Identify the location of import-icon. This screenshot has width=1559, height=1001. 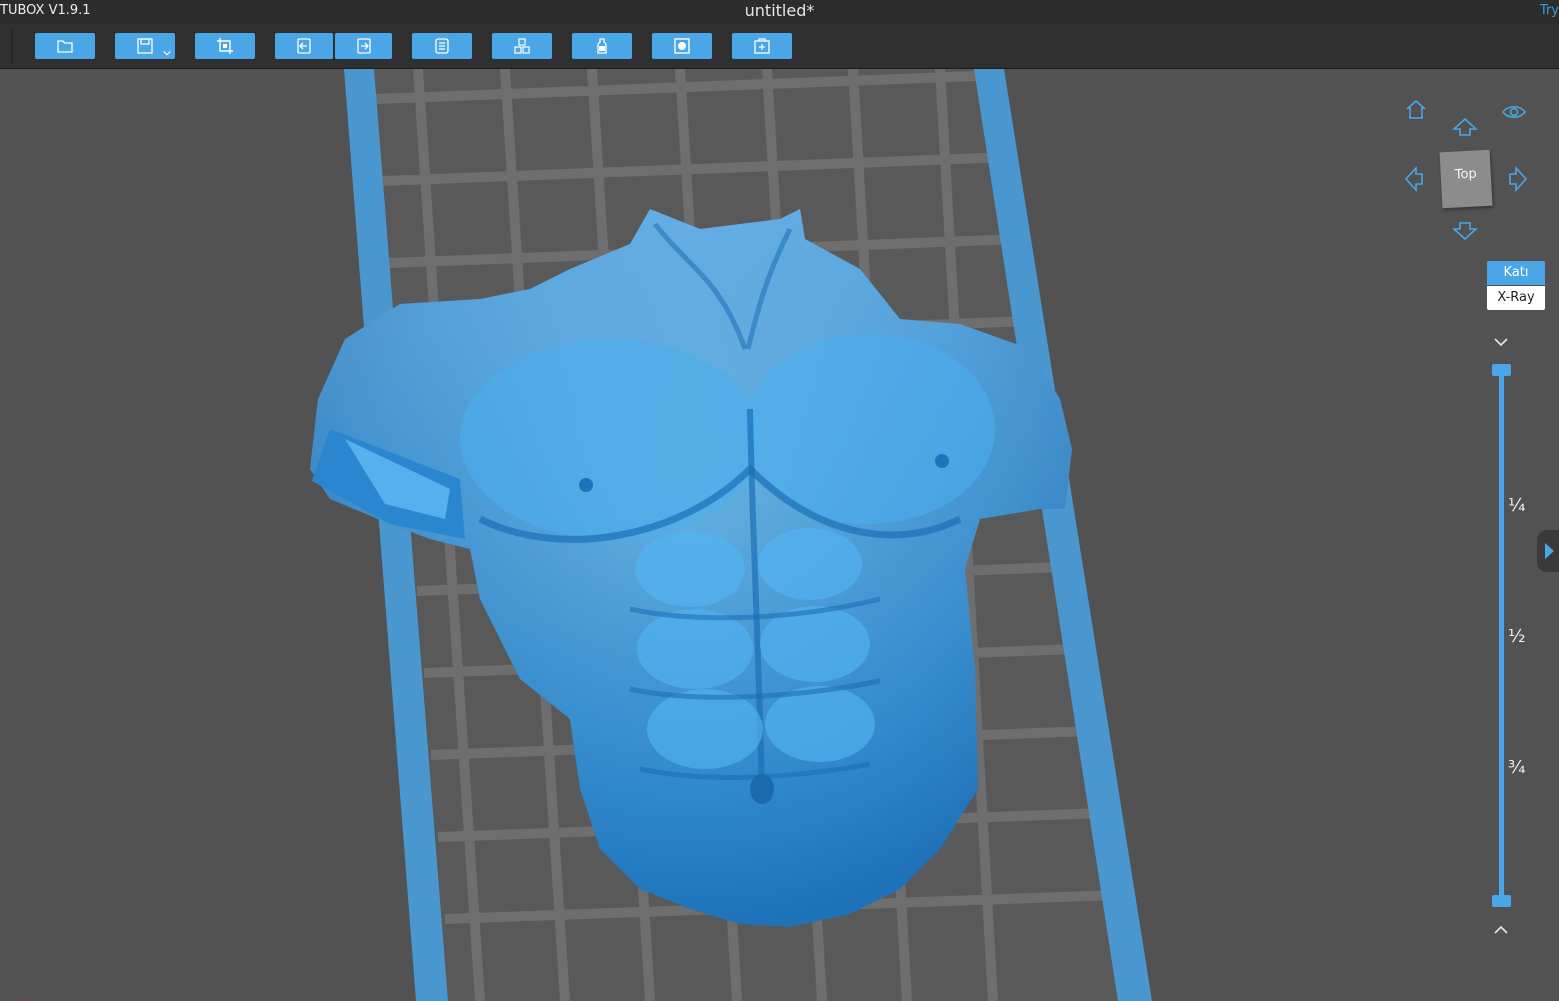
(304, 46).